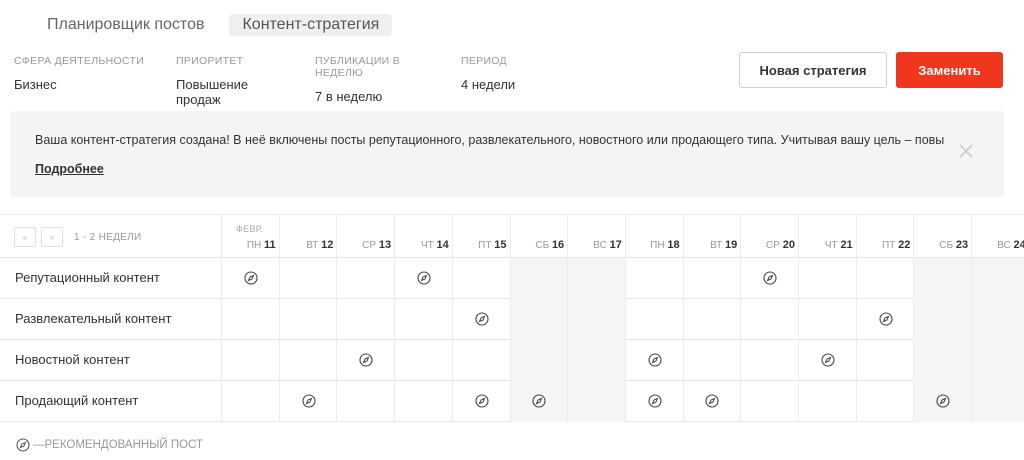  I want to click on close-icon, so click(966, 151).